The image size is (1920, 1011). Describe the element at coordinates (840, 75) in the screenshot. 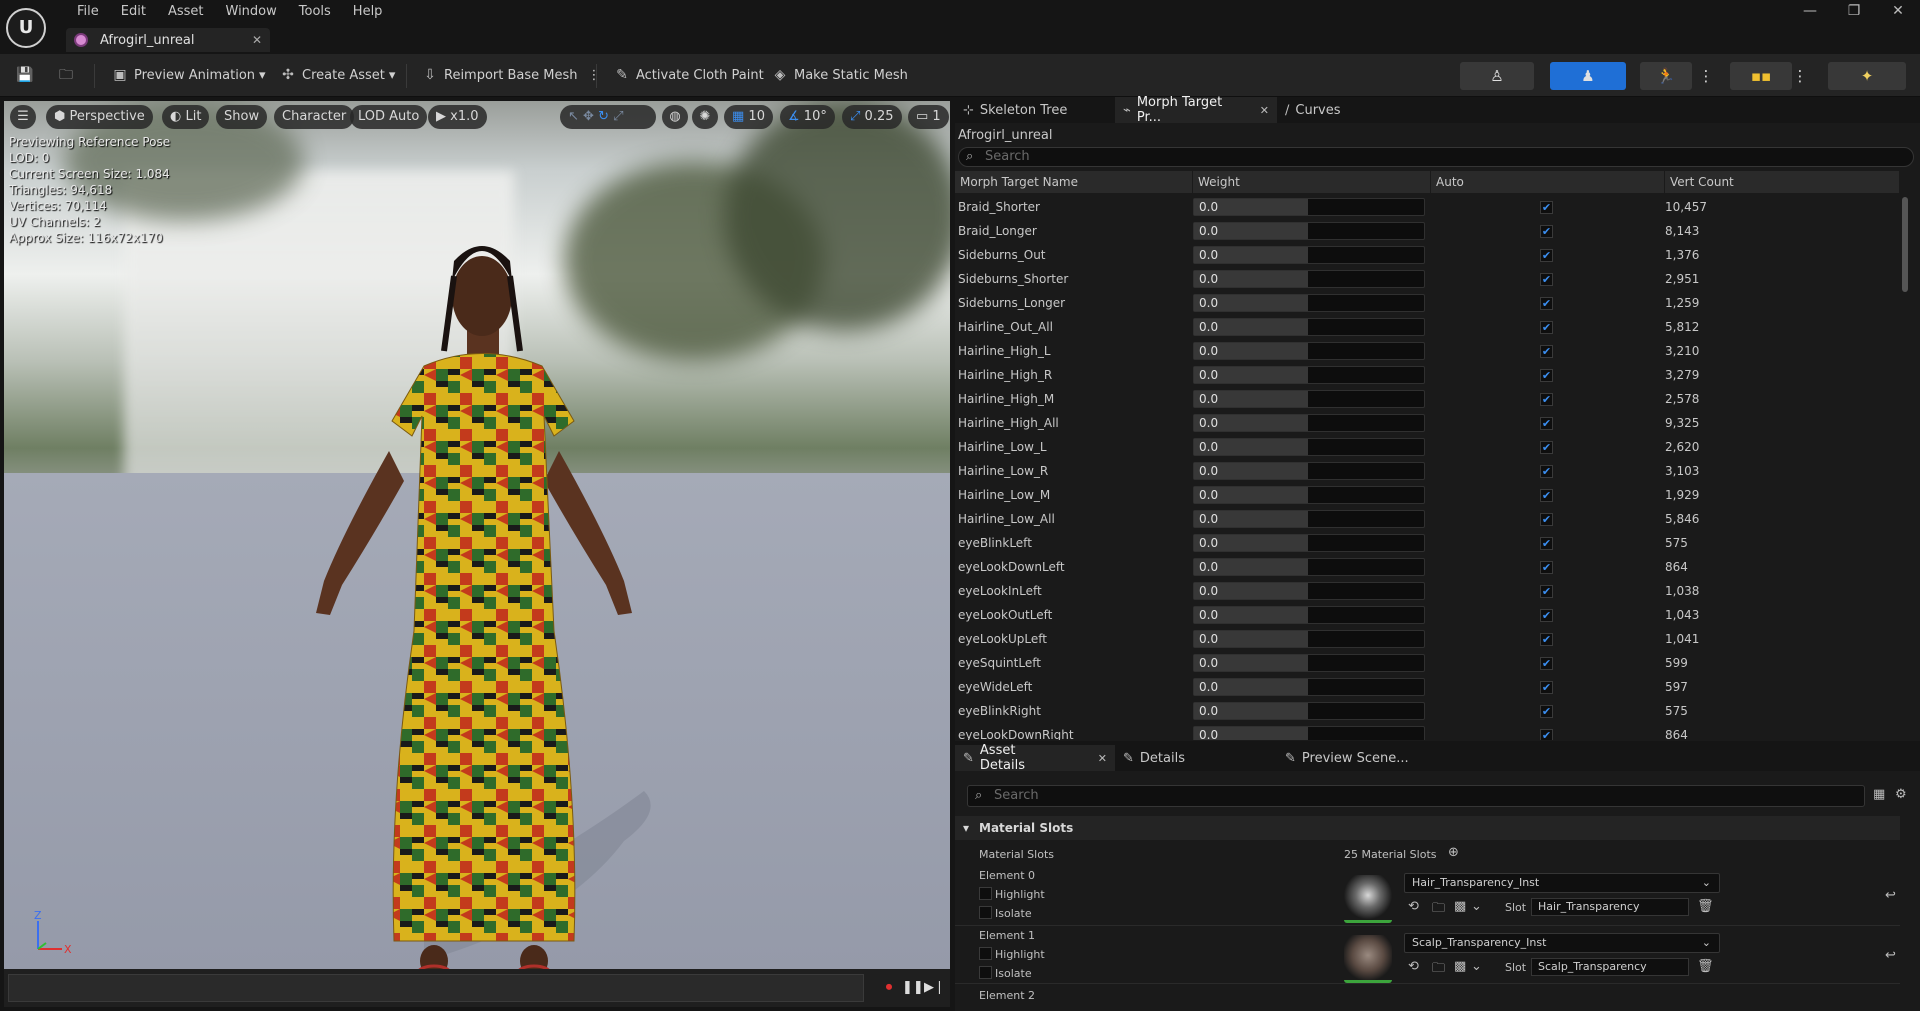

I see `make-static-mesh-button: ◈ Make Static Mesh` at that location.